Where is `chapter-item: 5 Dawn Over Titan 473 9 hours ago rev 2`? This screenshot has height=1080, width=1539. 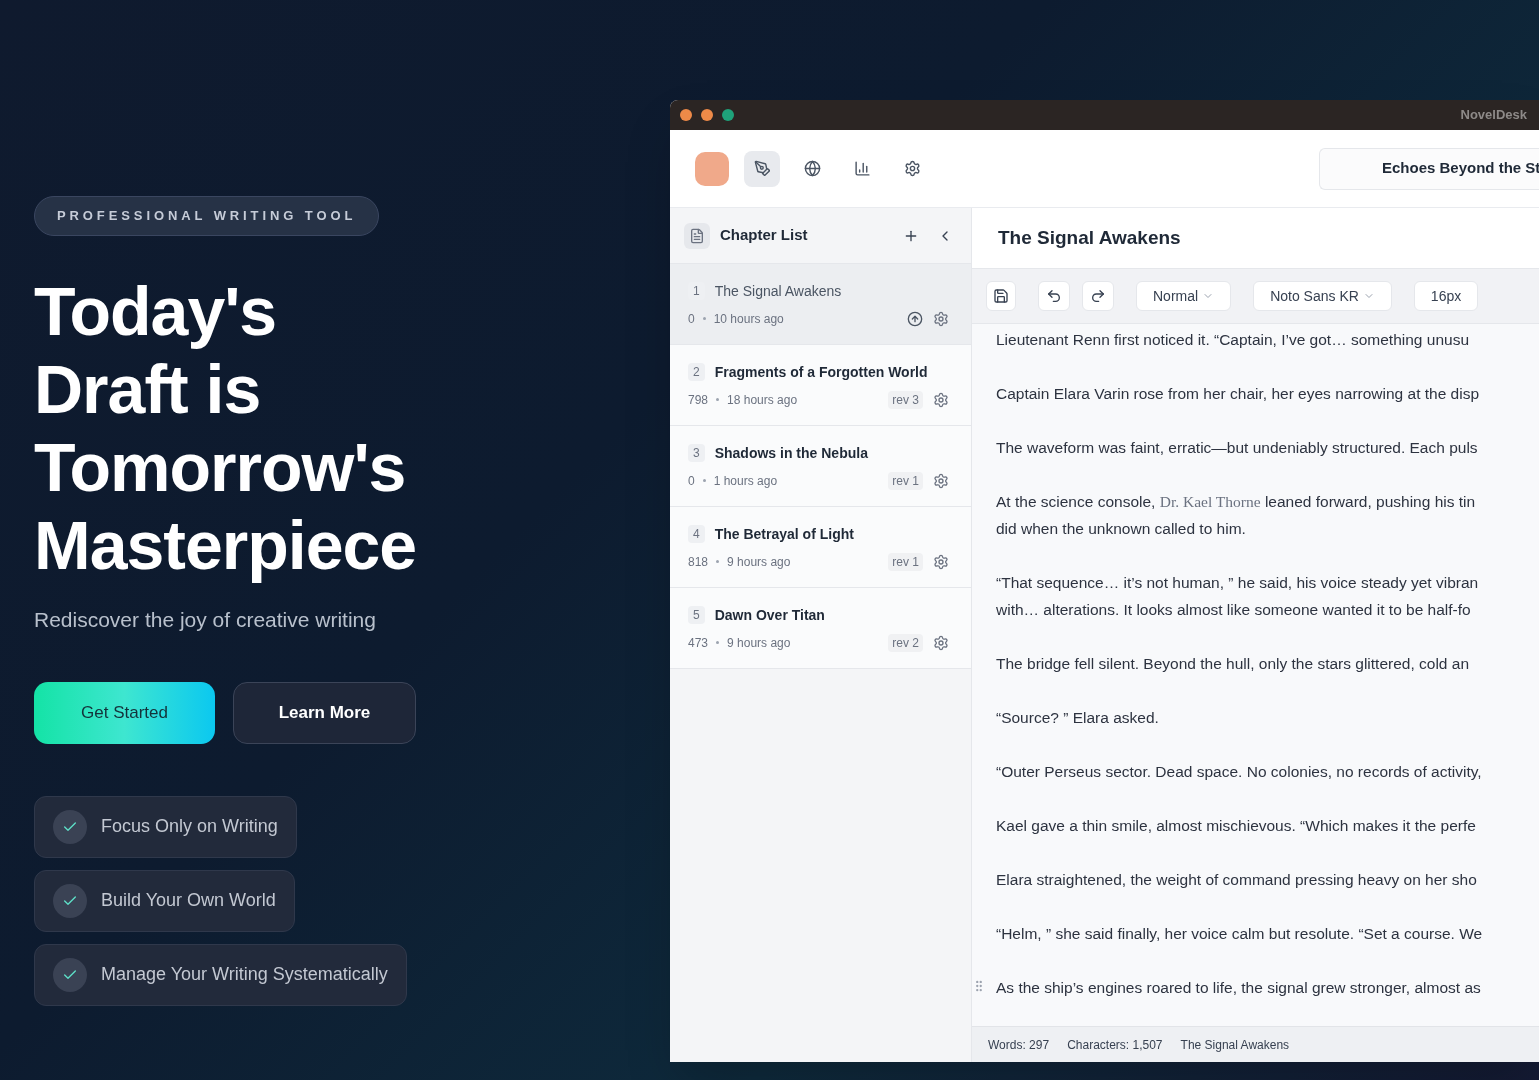 chapter-item: 5 Dawn Over Titan 473 9 hours ago rev 2 is located at coordinates (820, 628).